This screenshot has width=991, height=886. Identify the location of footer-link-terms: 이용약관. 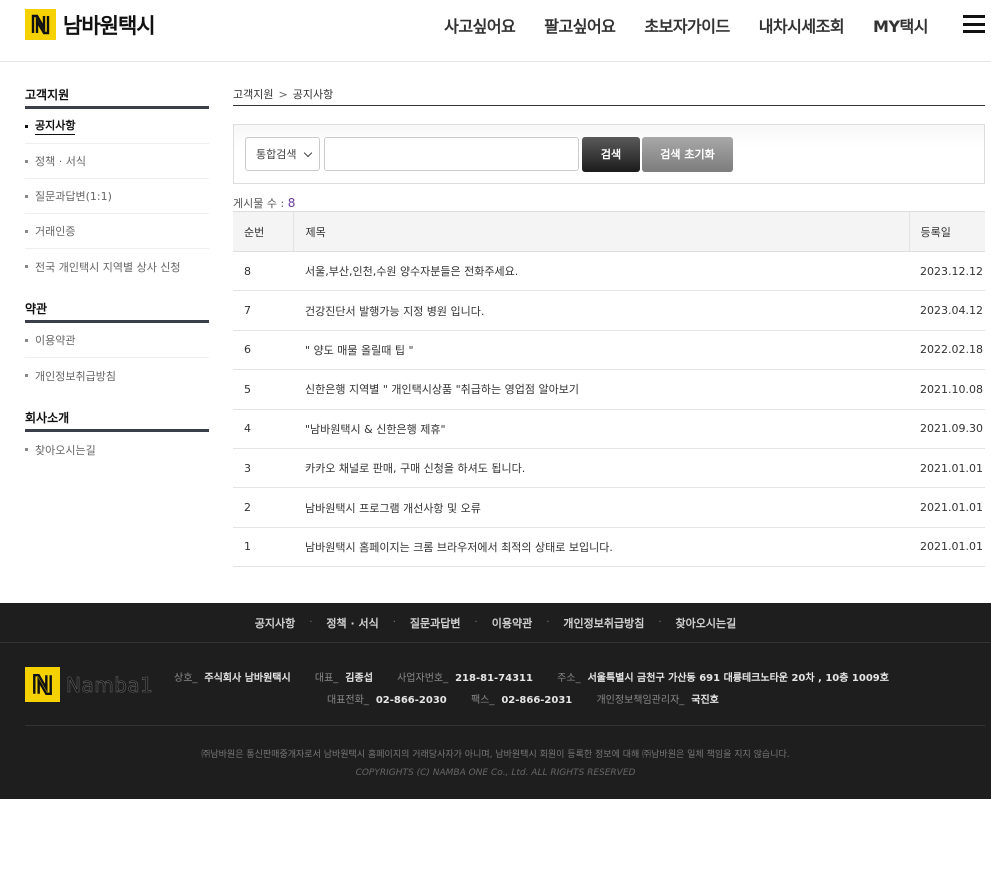
(512, 623).